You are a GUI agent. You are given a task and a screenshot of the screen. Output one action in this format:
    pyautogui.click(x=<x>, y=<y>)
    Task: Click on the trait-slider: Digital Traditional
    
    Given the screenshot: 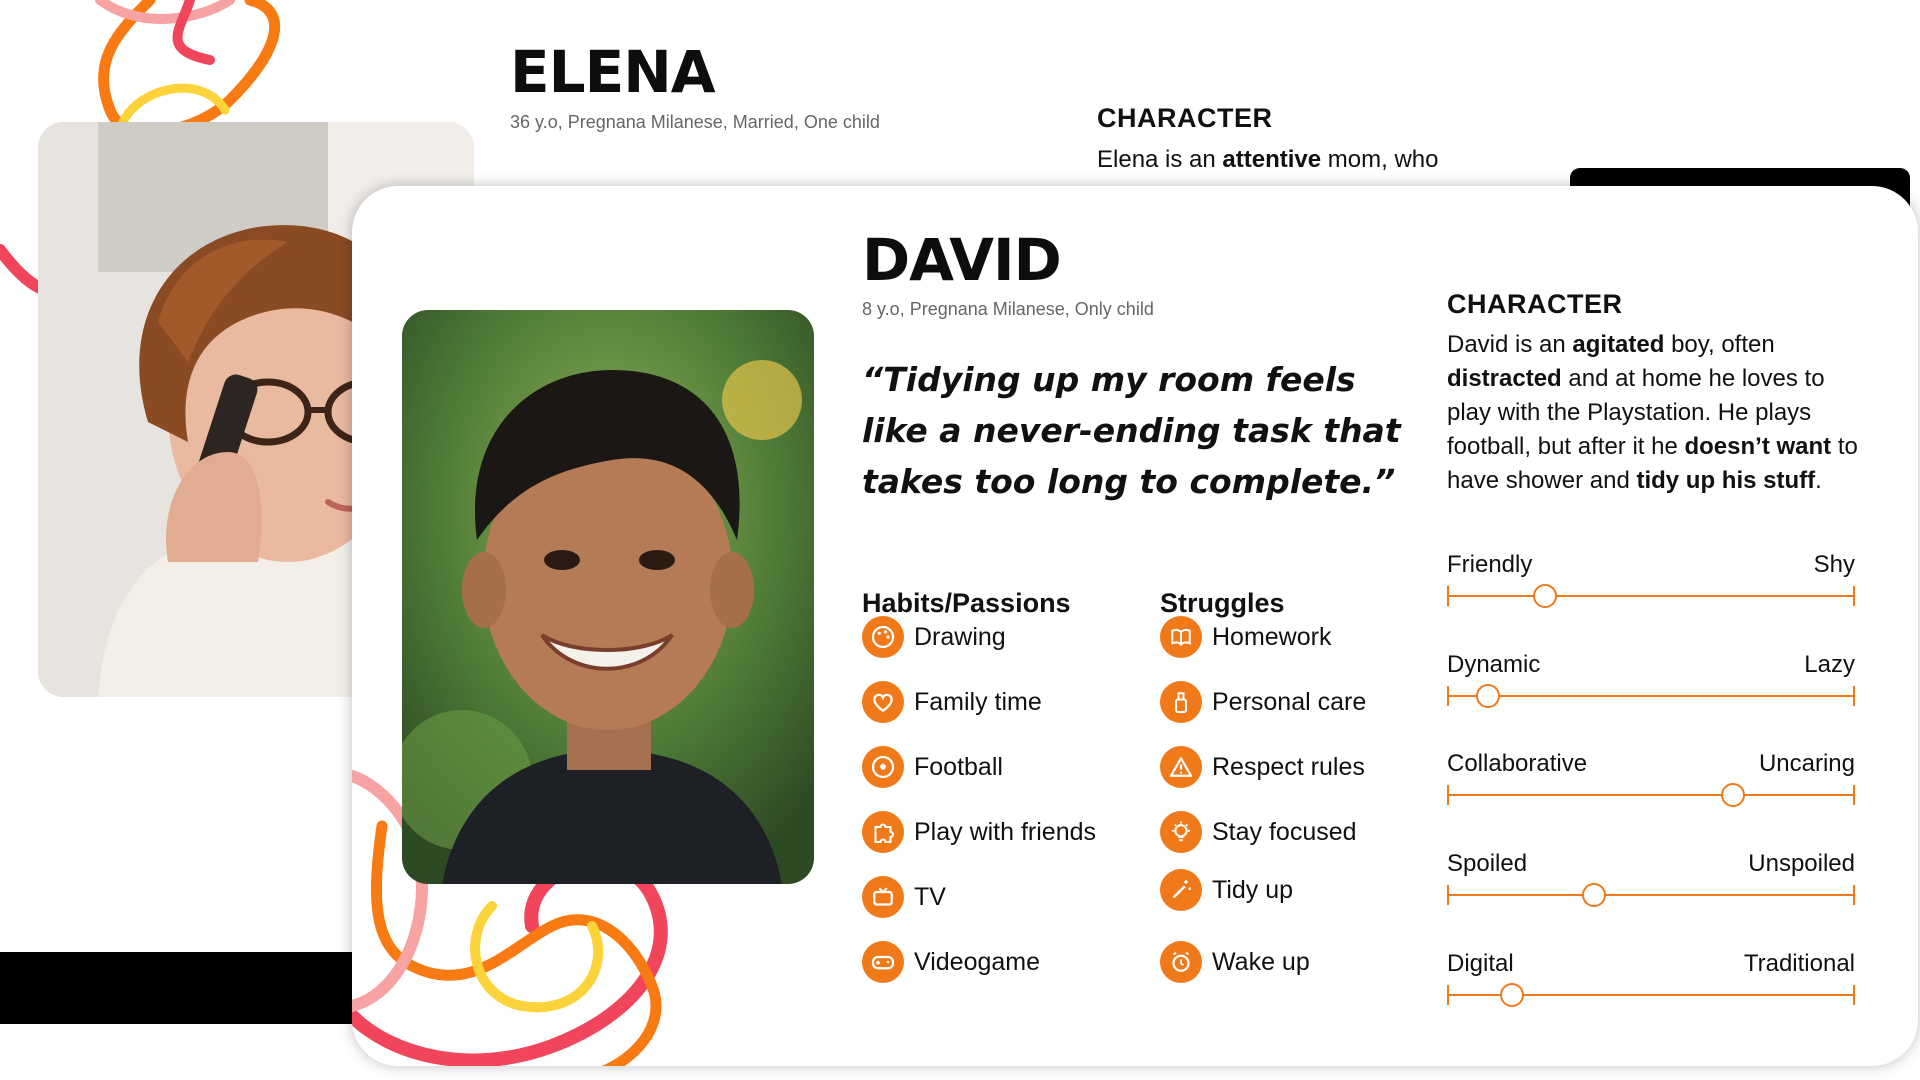 What is the action you would take?
    pyautogui.click(x=1651, y=980)
    